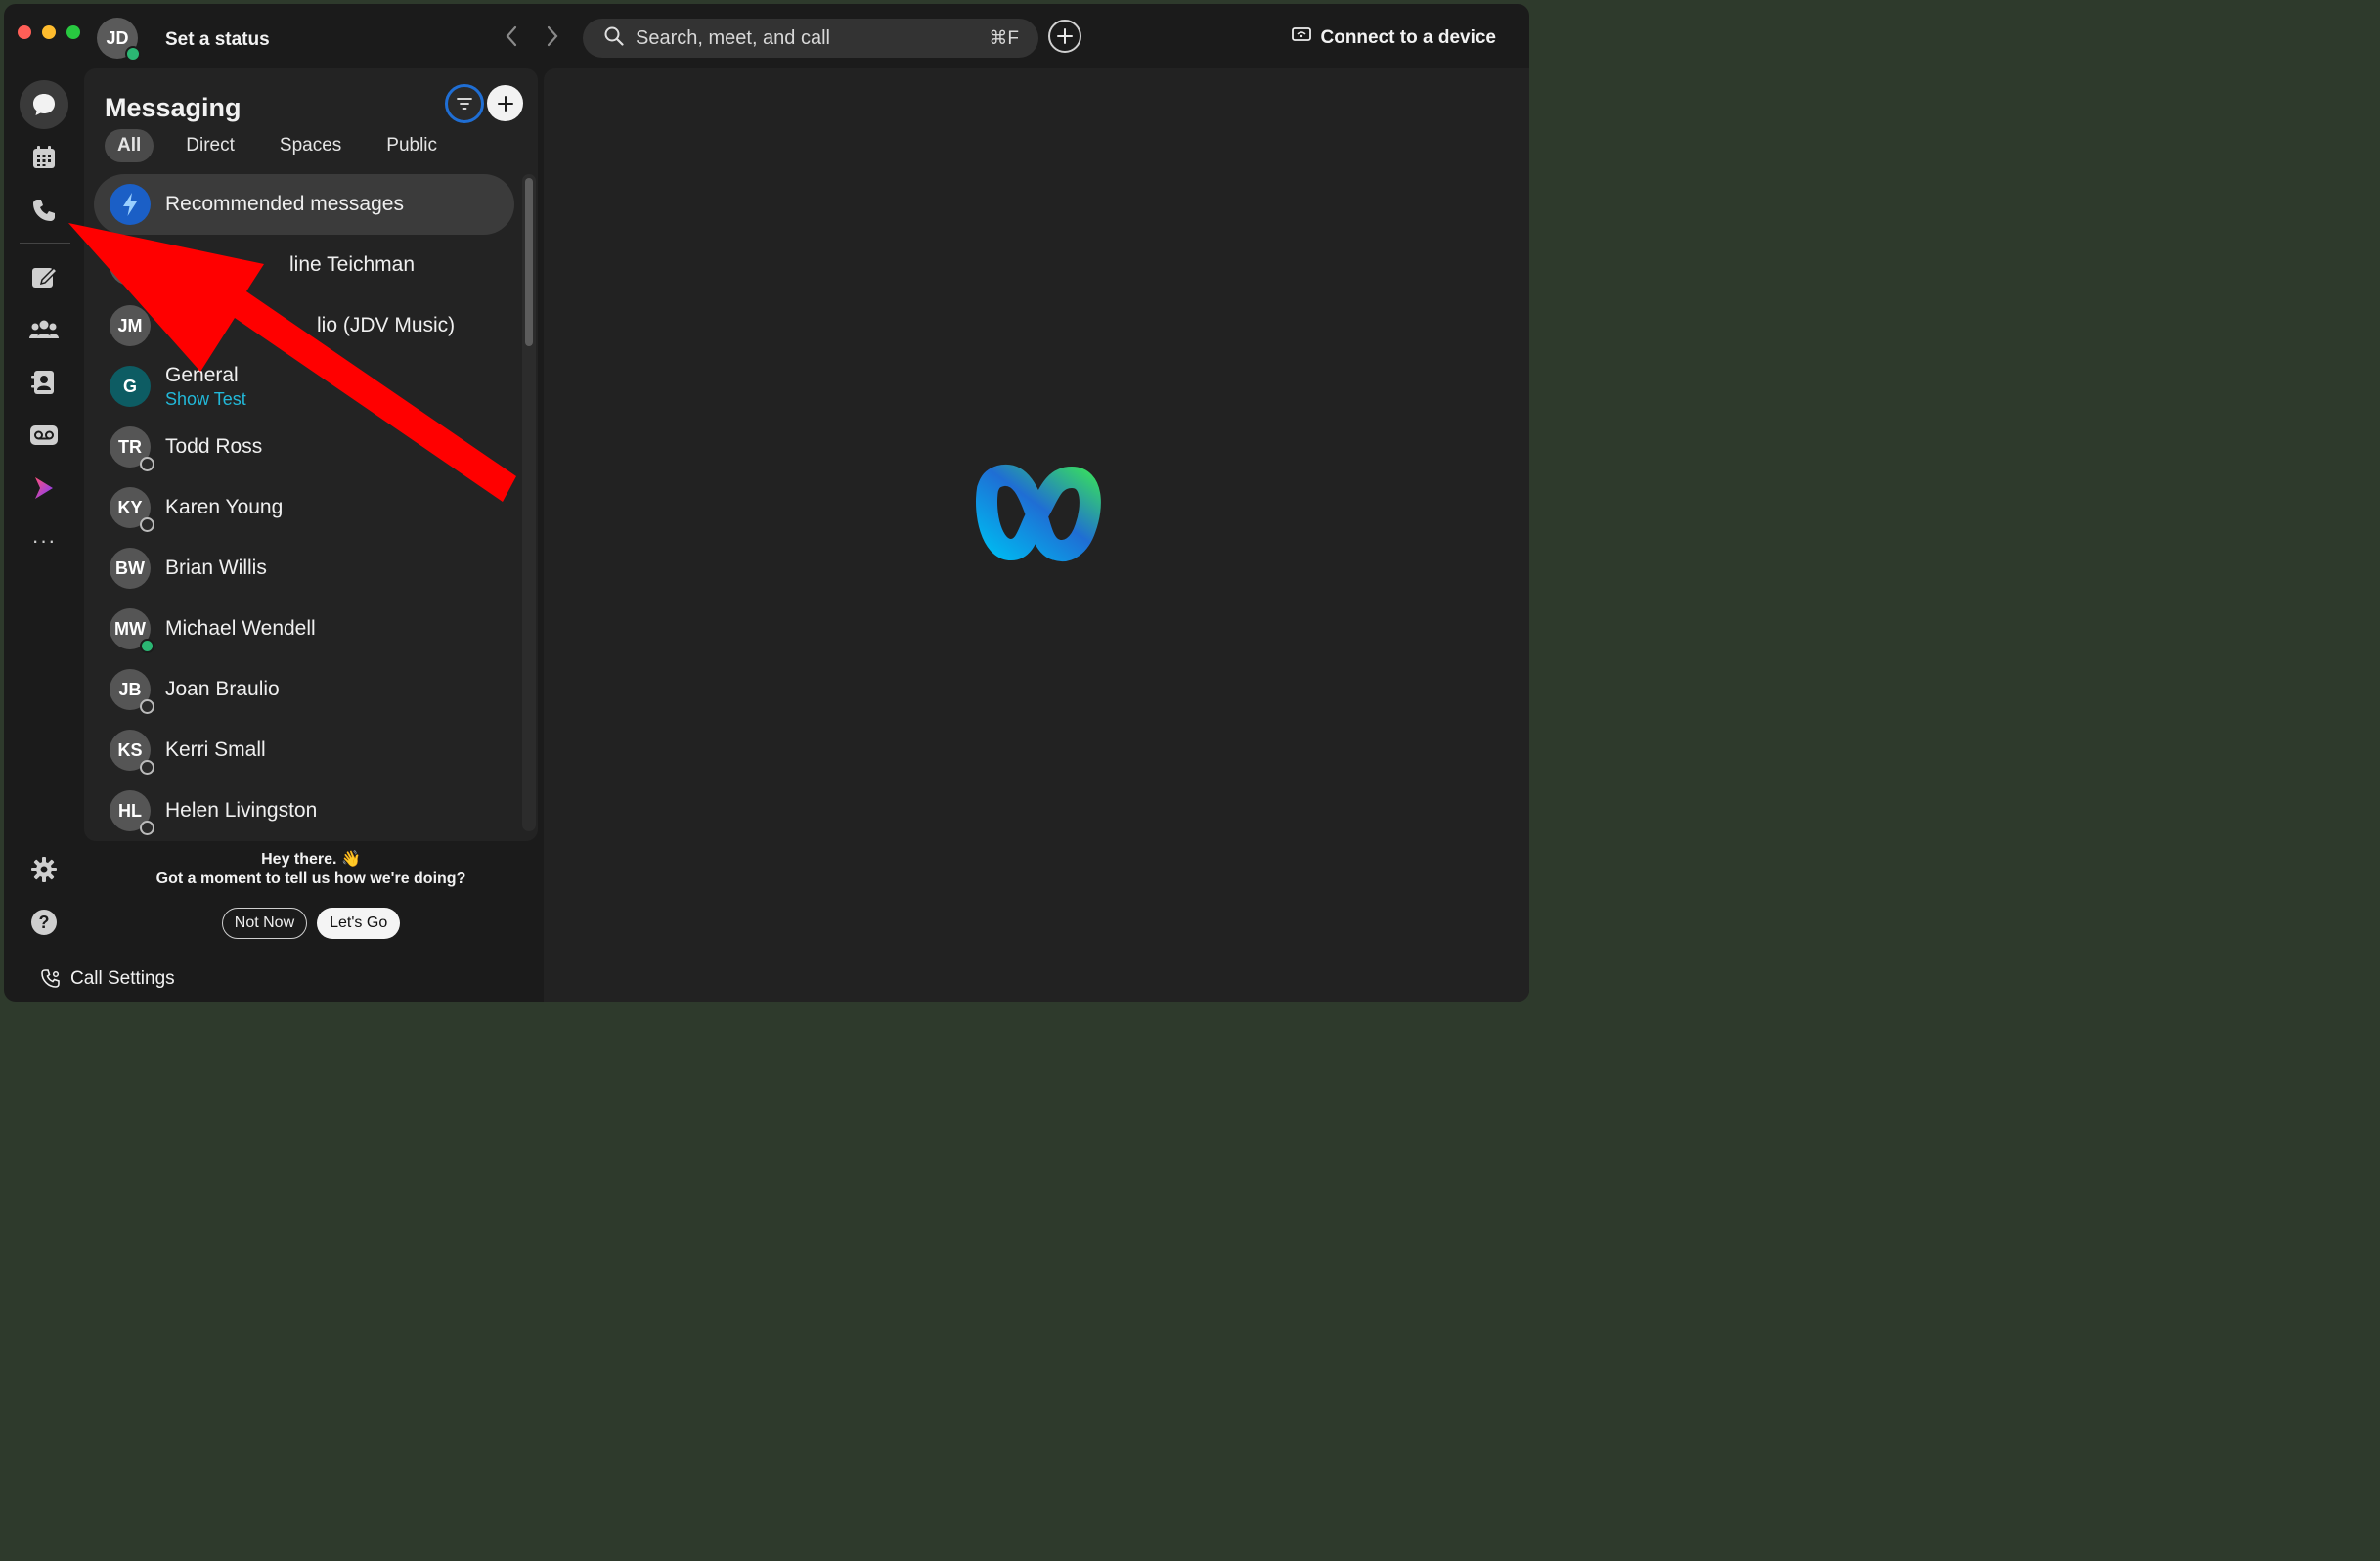 Image resolution: width=2380 pixels, height=1561 pixels. Describe the element at coordinates (264, 924) in the screenshot. I see `not-now-button: Not Now` at that location.